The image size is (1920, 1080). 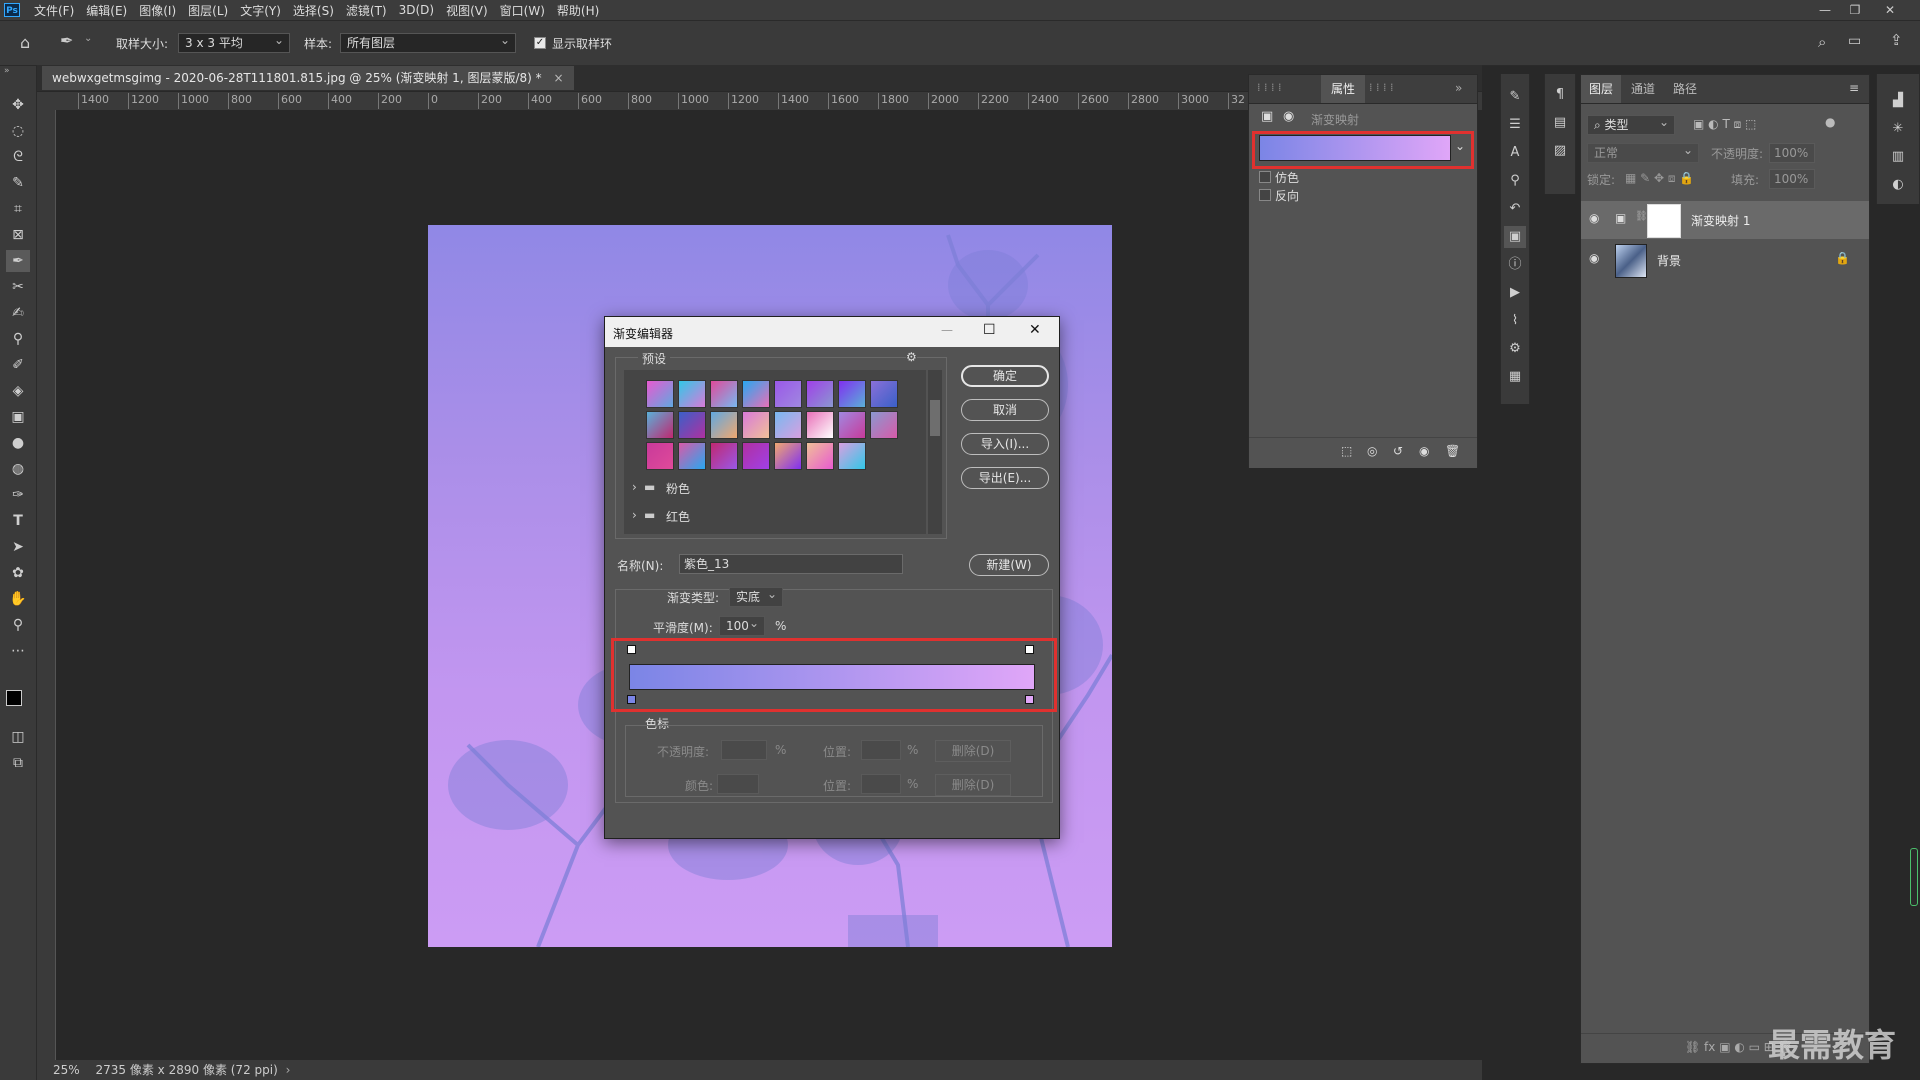 I want to click on cancel-button: 取消, so click(x=1005, y=410).